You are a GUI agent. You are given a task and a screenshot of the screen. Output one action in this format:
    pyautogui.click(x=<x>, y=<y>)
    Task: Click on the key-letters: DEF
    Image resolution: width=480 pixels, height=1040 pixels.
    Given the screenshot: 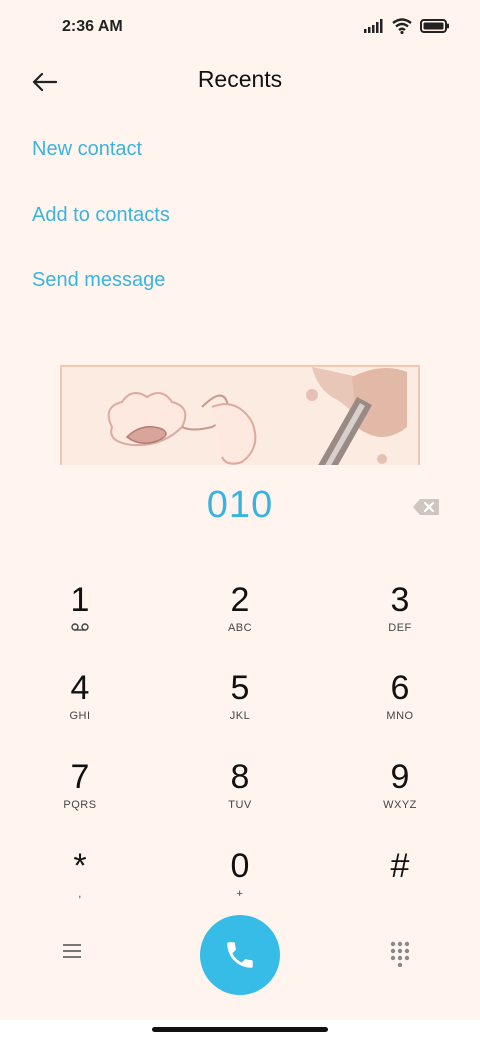 What is the action you would take?
    pyautogui.click(x=400, y=628)
    